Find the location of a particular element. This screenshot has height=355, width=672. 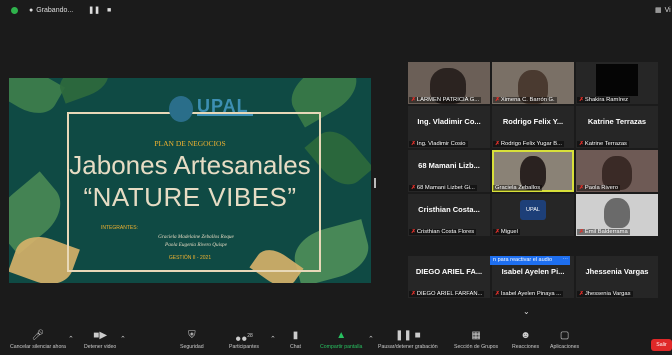

participant-video is located at coordinates (617, 80).